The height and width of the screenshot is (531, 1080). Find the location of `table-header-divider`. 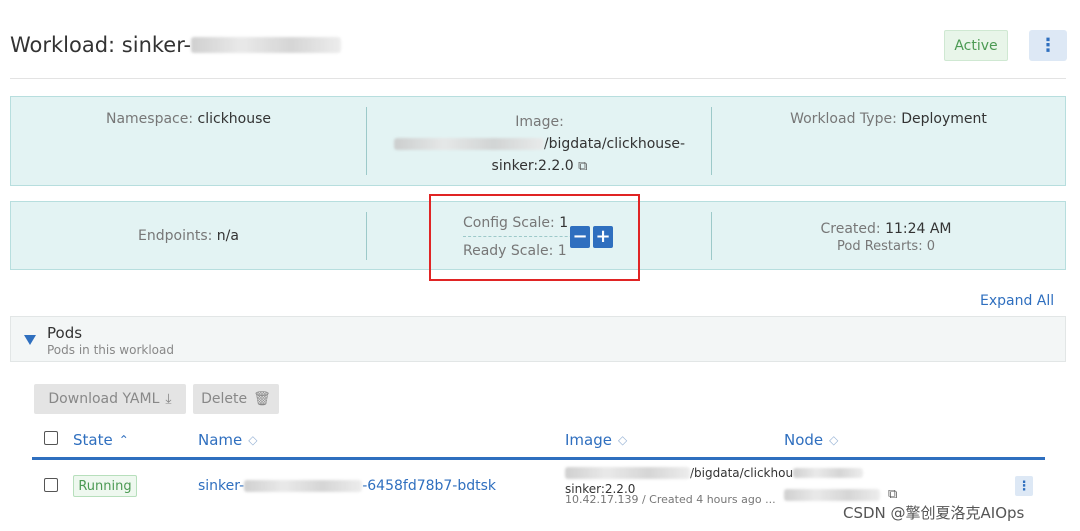

table-header-divider is located at coordinates (538, 458).